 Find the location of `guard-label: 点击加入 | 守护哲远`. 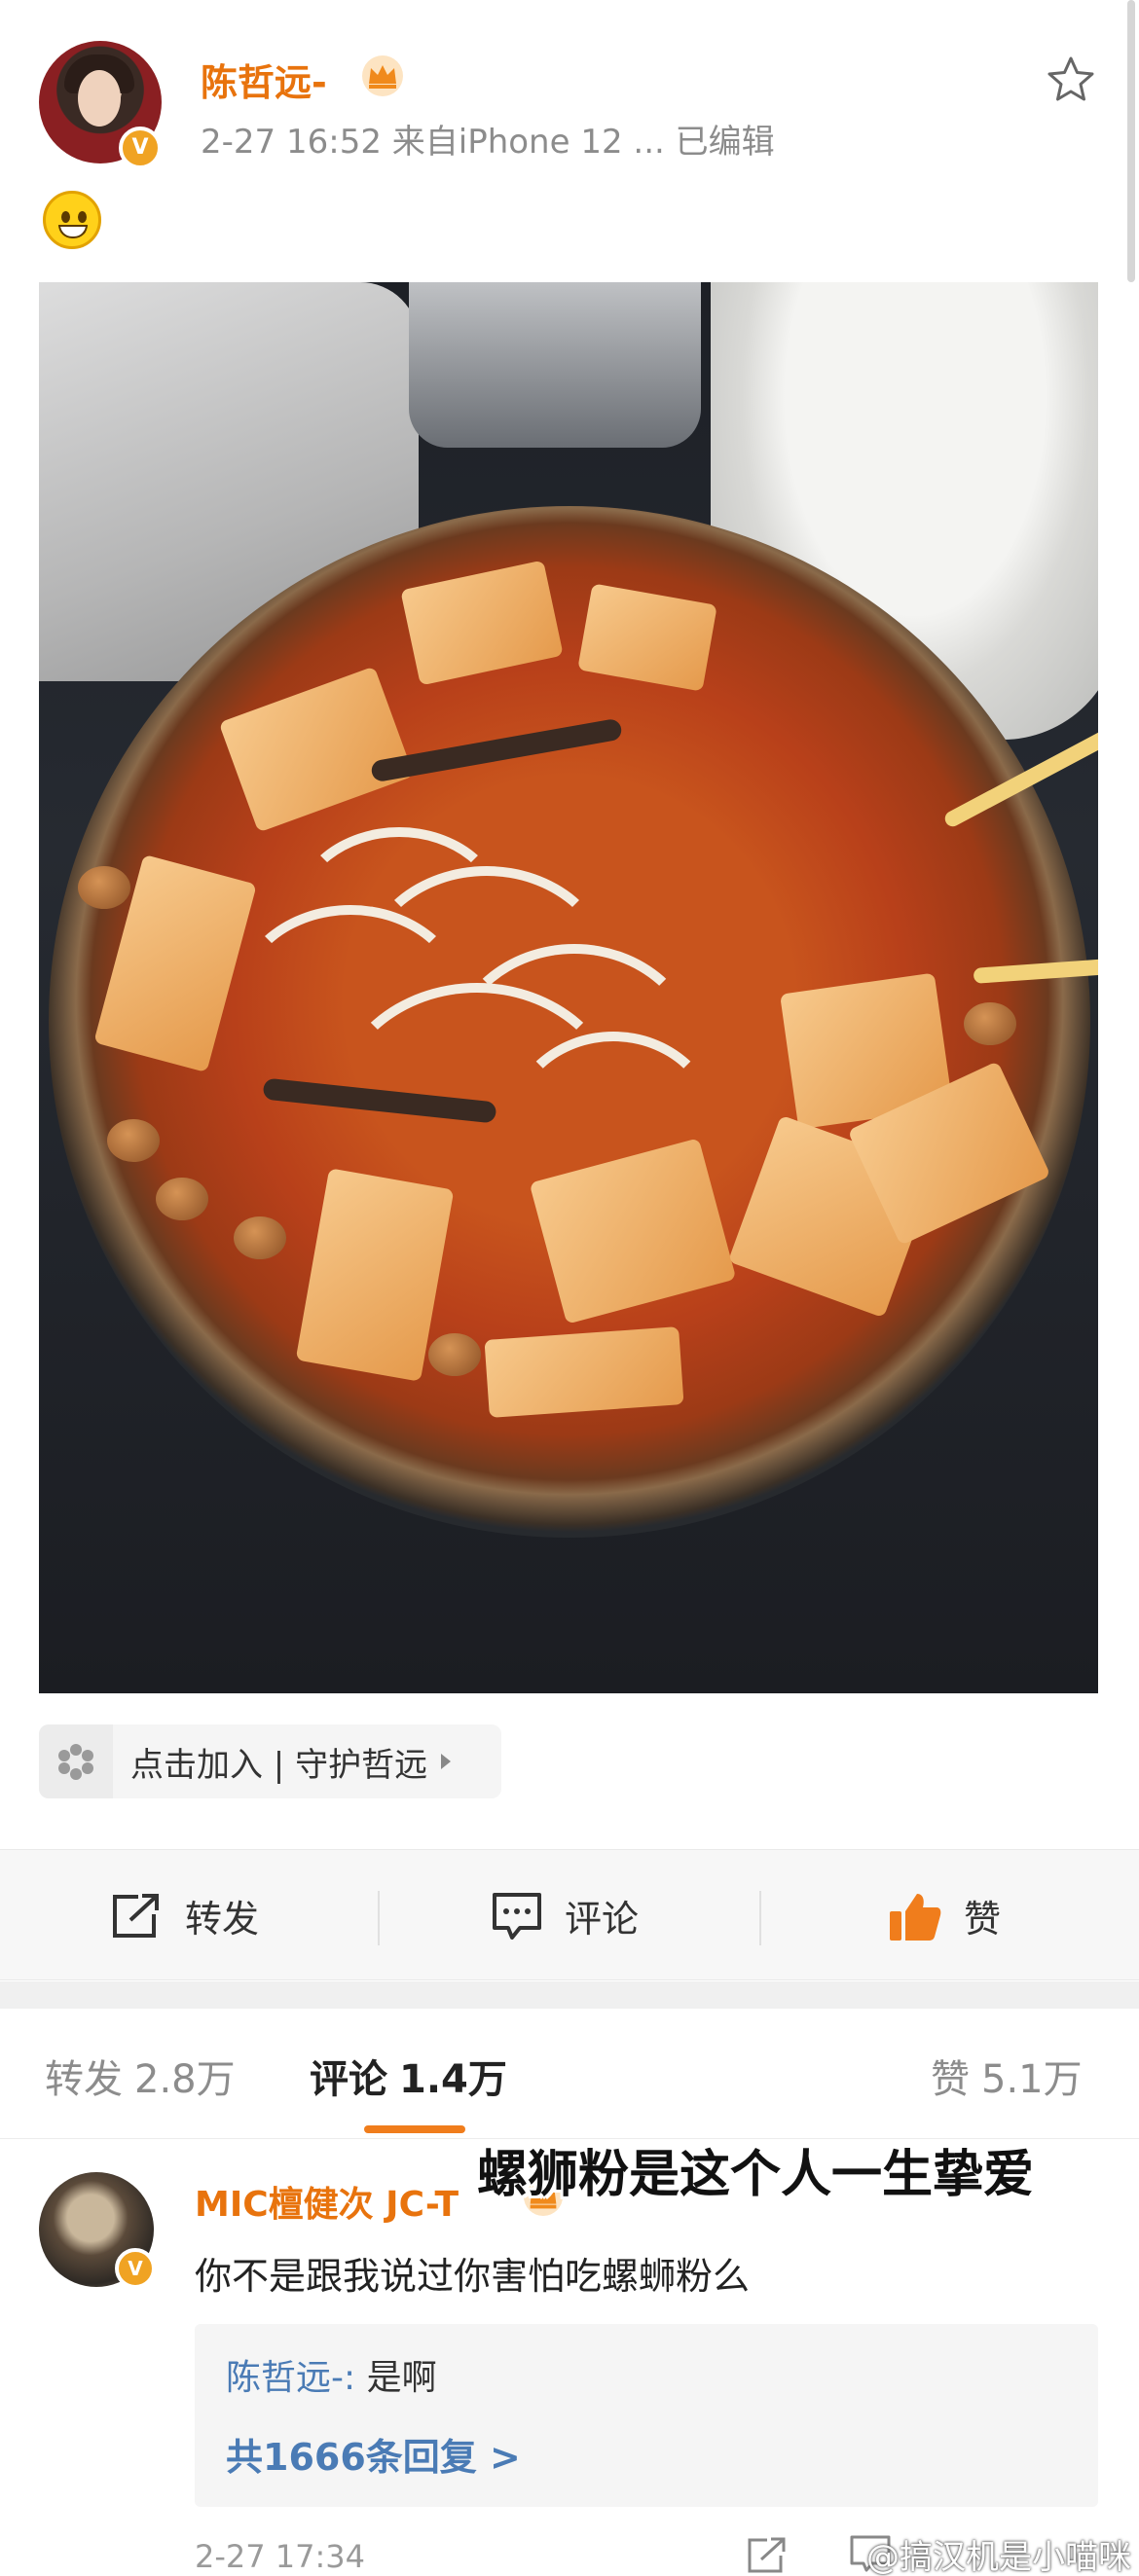

guard-label: 点击加入 | 守护哲远 is located at coordinates (279, 1765).